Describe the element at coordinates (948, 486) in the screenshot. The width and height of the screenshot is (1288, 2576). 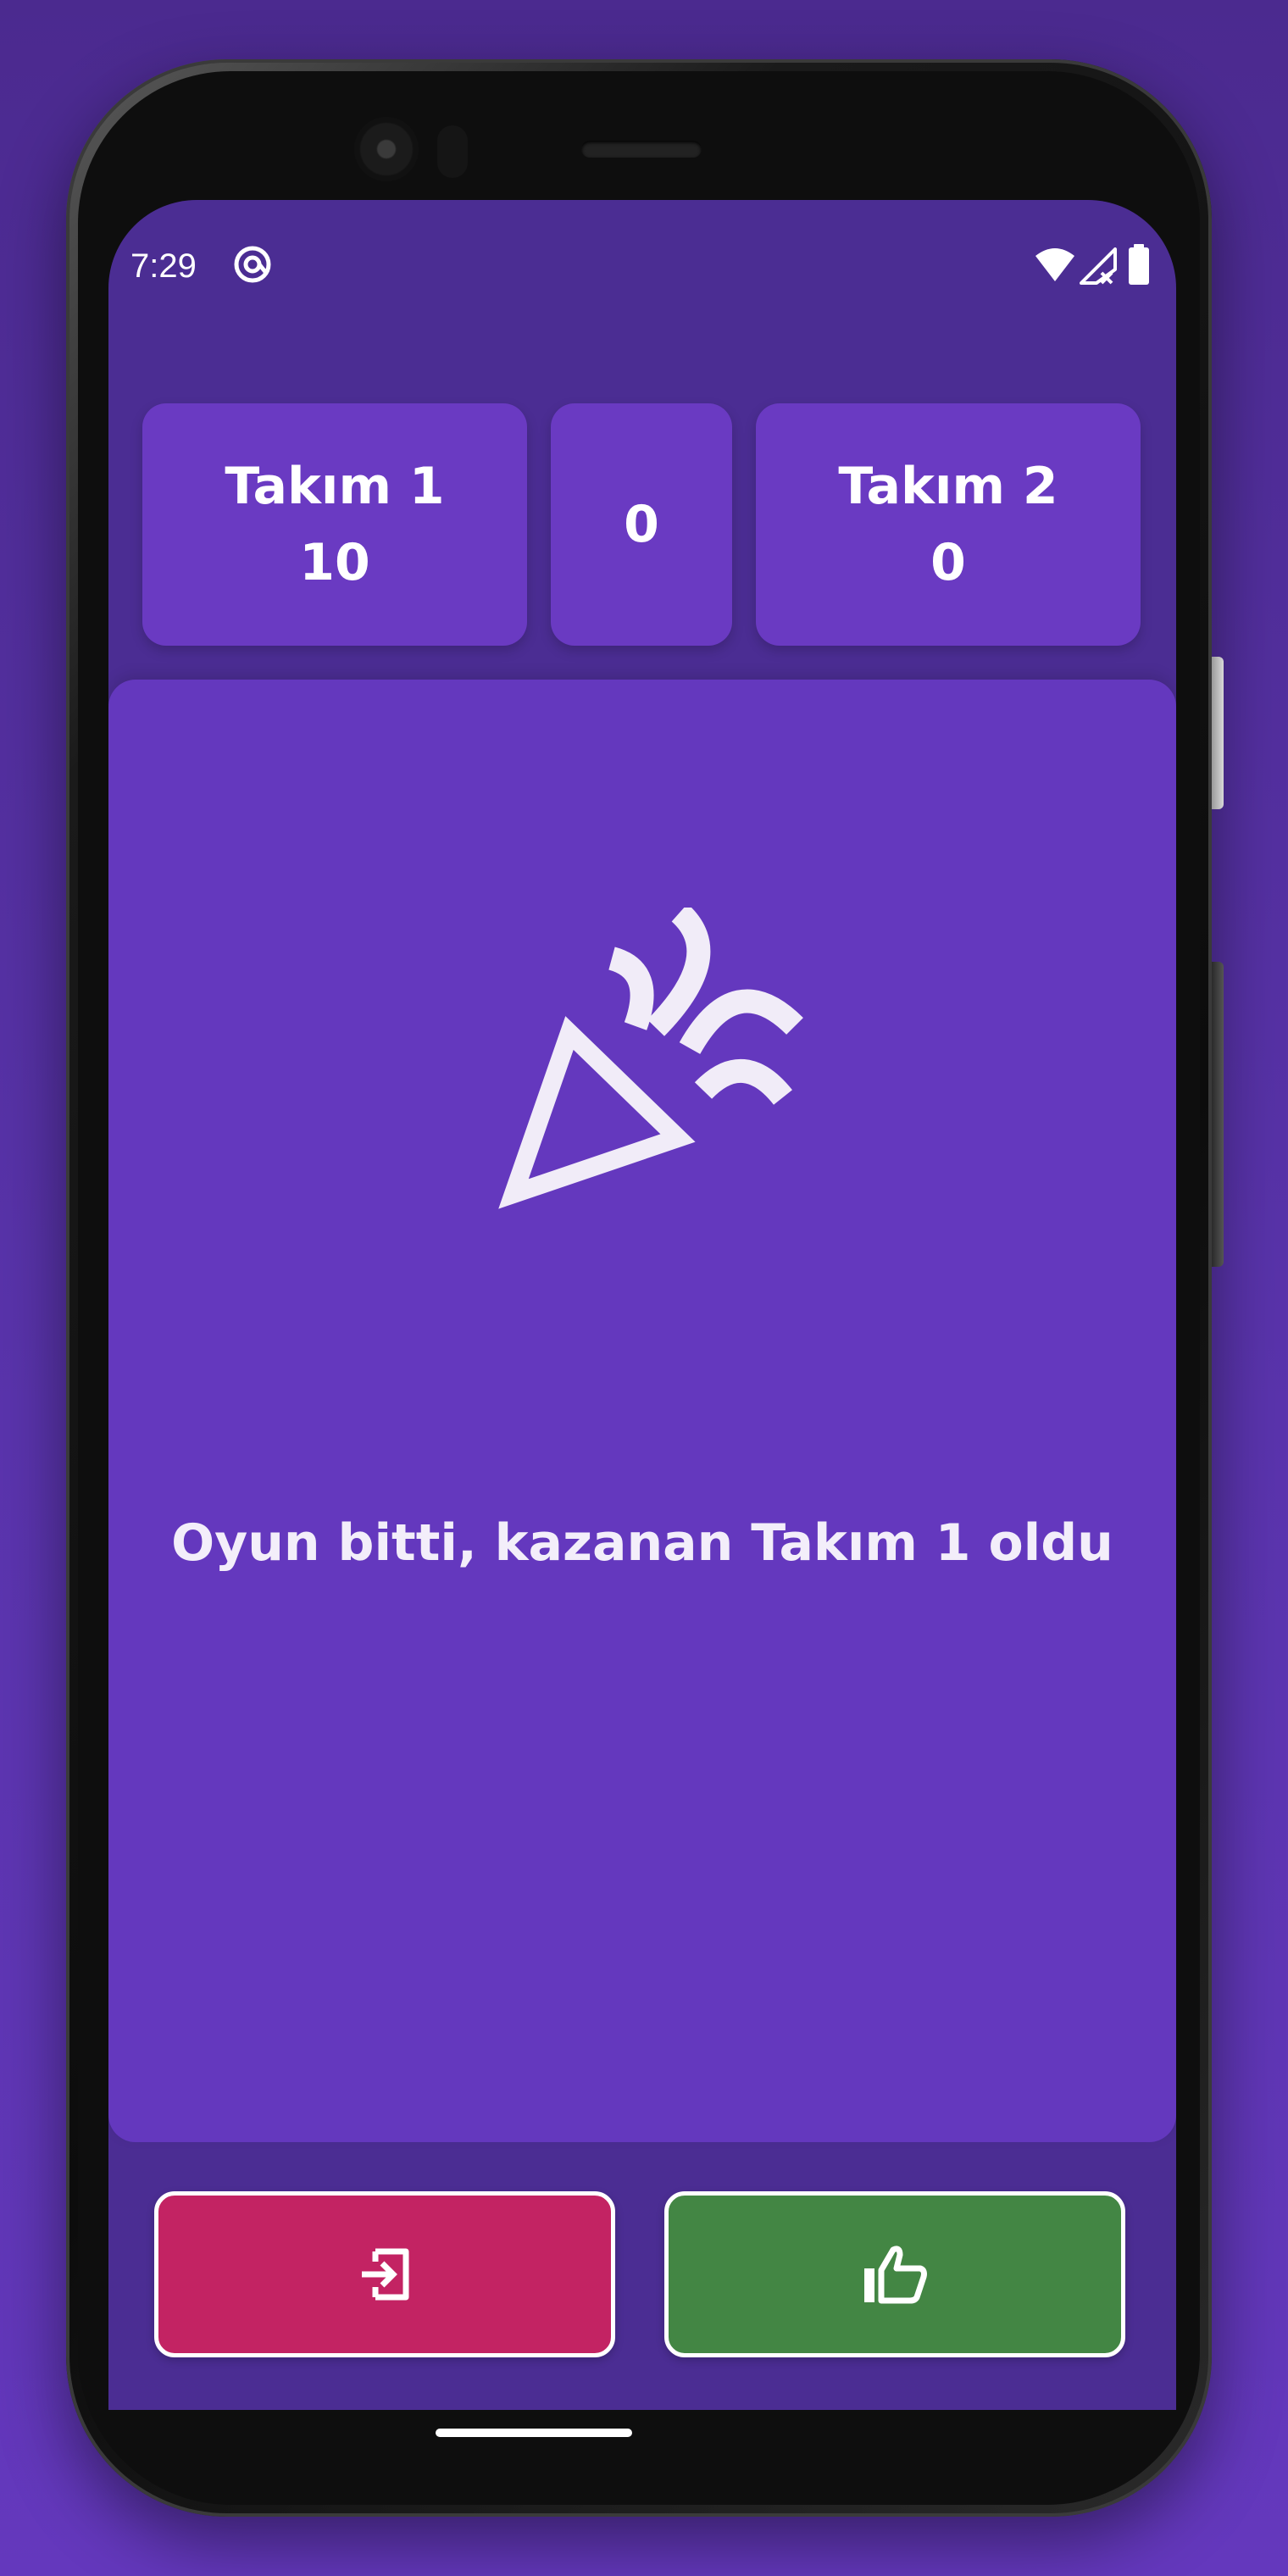
I see `team2-name: Takım 2` at that location.